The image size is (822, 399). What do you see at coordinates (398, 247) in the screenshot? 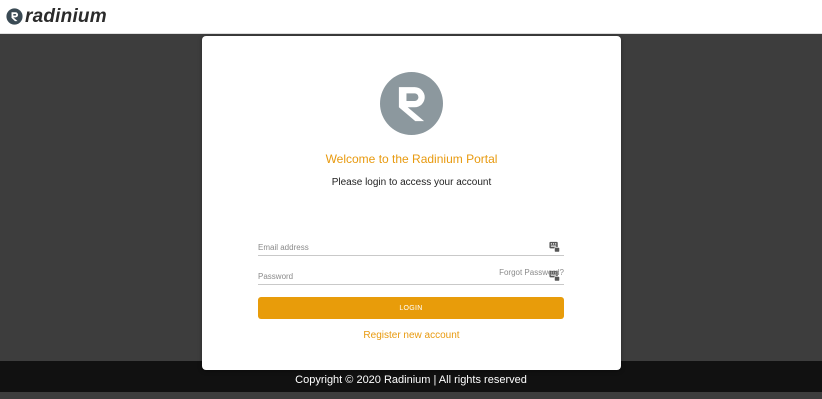
I see `email-field` at bounding box center [398, 247].